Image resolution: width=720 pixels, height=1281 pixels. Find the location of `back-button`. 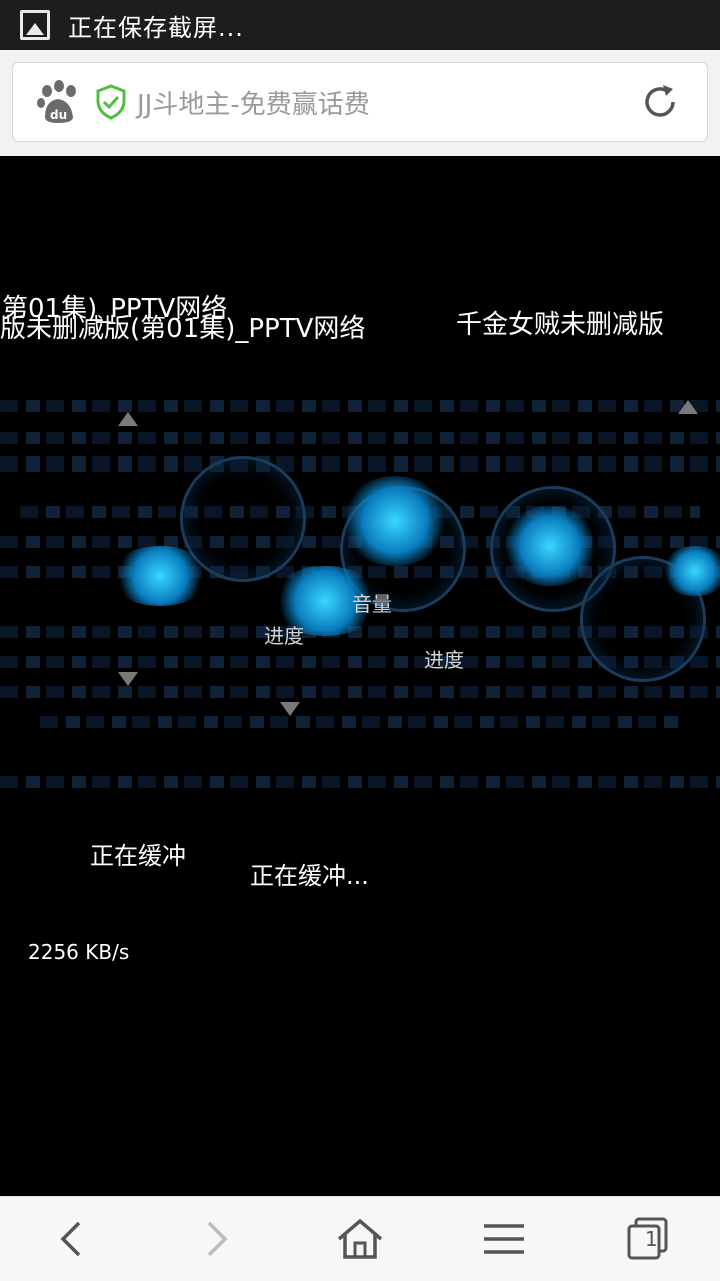

back-button is located at coordinates (72, 1239).